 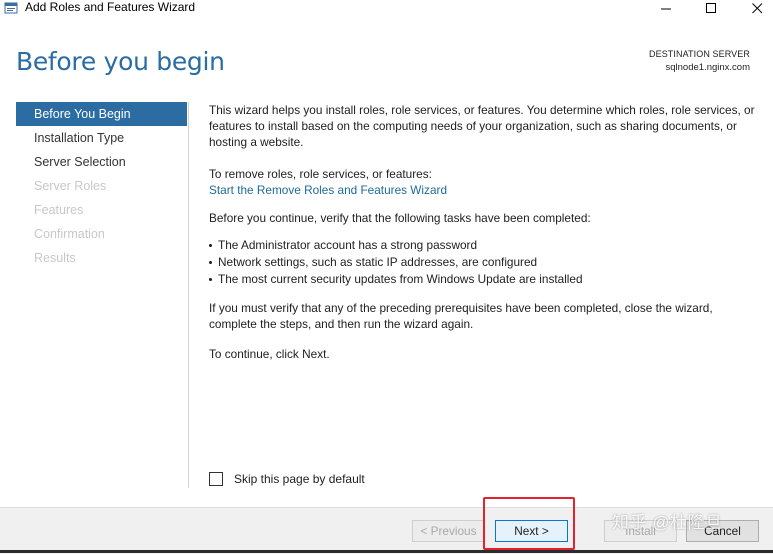 I want to click on skip-page-option: Skip this page by default, so click(x=287, y=479).